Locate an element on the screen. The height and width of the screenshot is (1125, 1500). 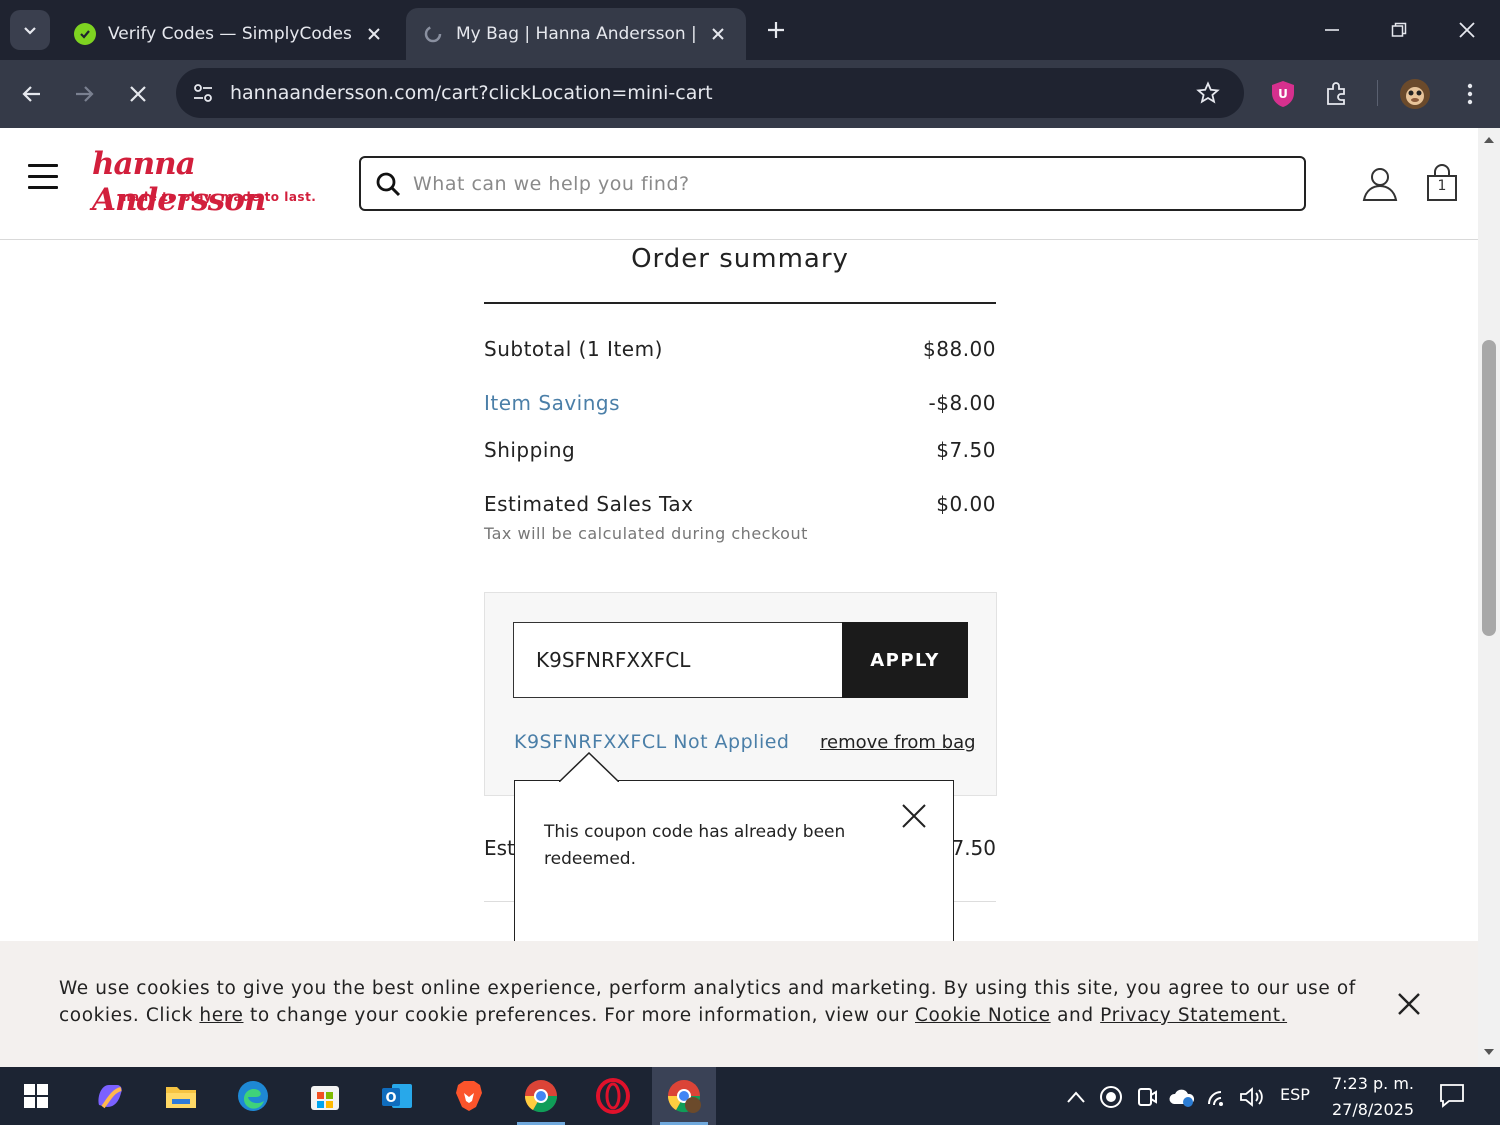
arrow-left-icon is located at coordinates (31, 94).